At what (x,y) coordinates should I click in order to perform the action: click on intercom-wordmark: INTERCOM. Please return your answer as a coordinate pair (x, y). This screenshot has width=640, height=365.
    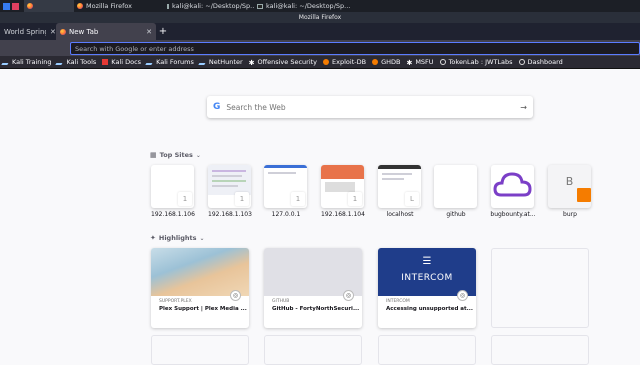
    Looking at the image, I should click on (427, 278).